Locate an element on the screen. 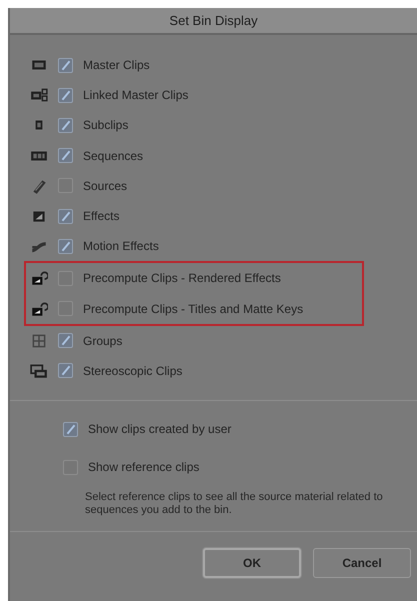 Image resolution: width=417 pixels, height=601 pixels. checkbox-label: Linked Master Clips is located at coordinates (135, 95).